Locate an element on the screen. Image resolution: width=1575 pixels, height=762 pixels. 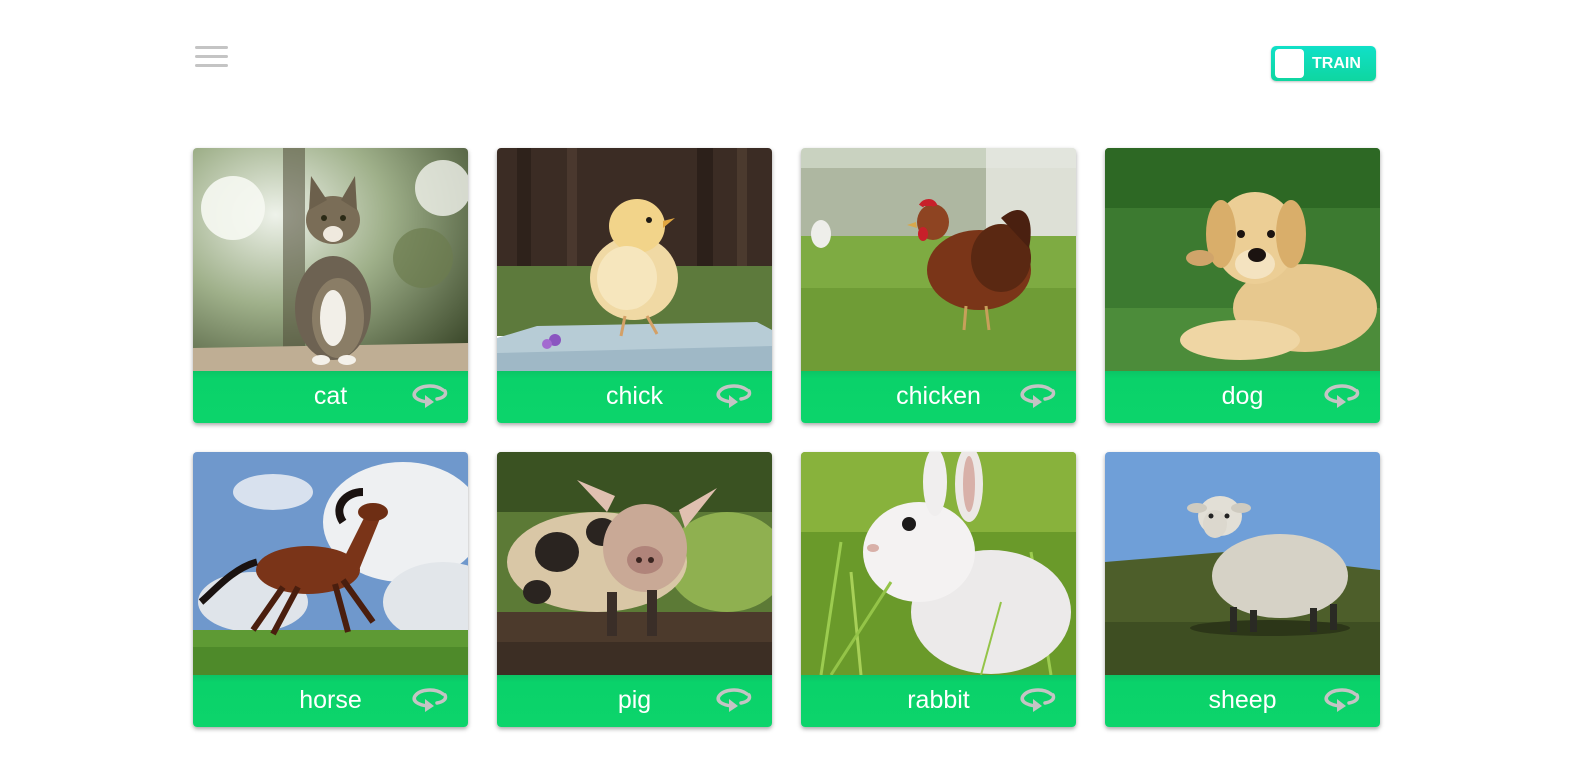
hamburger-menu-icon is located at coordinates (212, 58).